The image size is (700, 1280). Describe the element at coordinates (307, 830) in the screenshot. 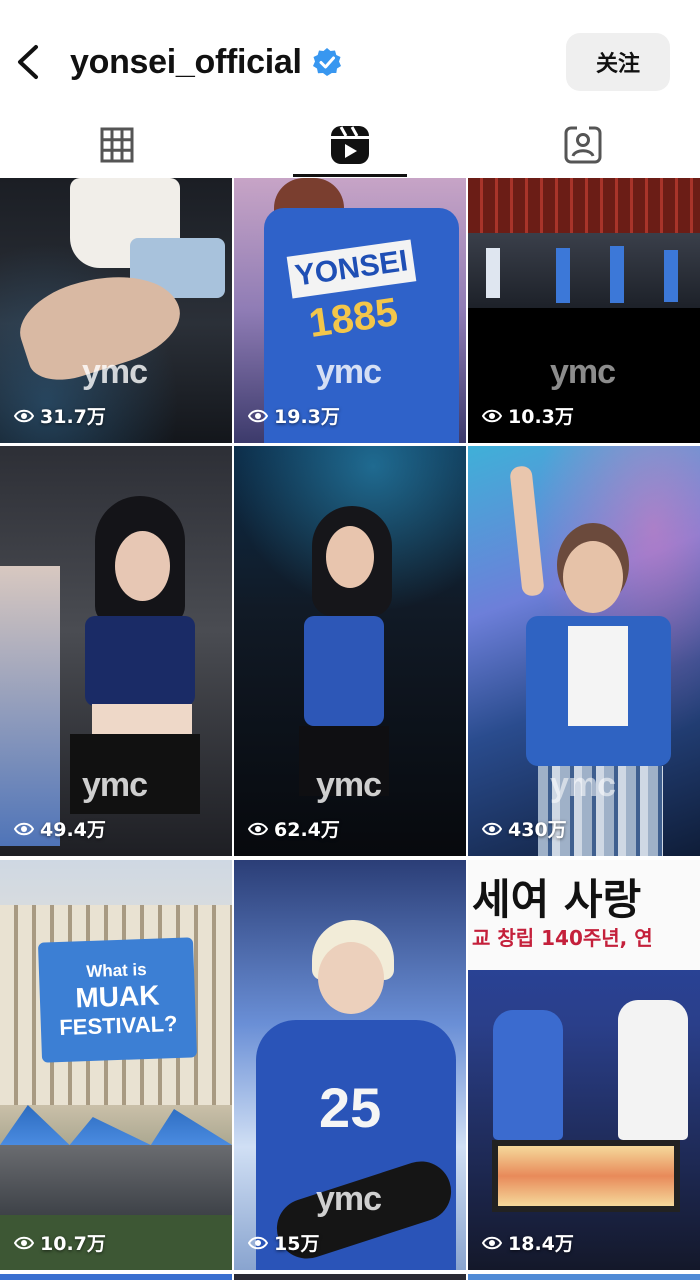

I see `view-count-text: 62.4万` at that location.